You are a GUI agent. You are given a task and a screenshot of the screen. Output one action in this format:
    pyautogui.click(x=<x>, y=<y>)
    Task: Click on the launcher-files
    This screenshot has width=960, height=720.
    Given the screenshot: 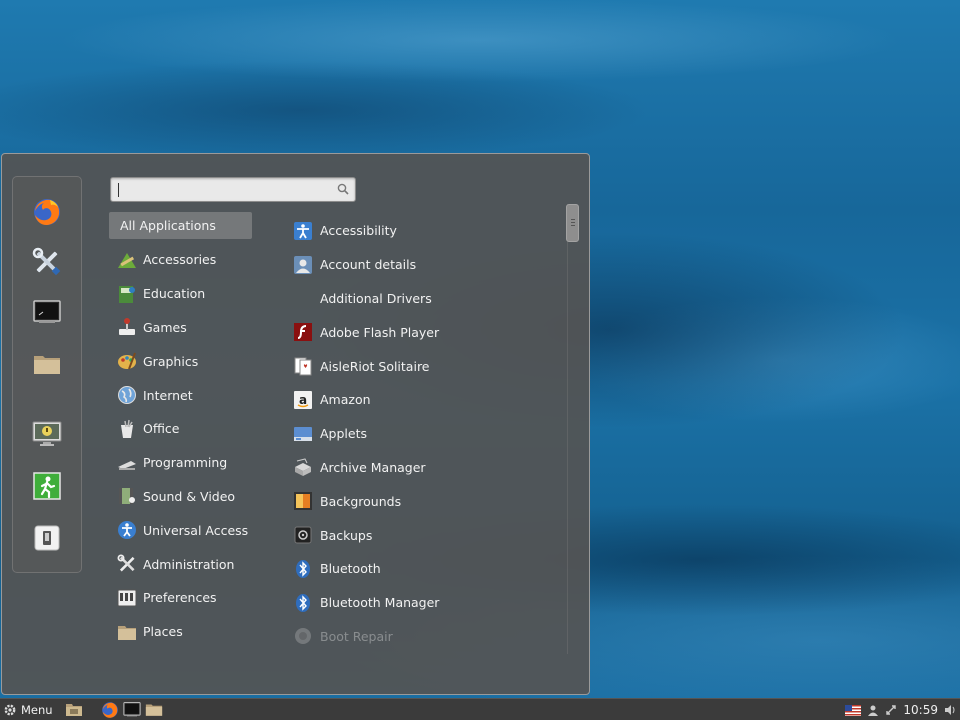 What is the action you would take?
    pyautogui.click(x=154, y=710)
    